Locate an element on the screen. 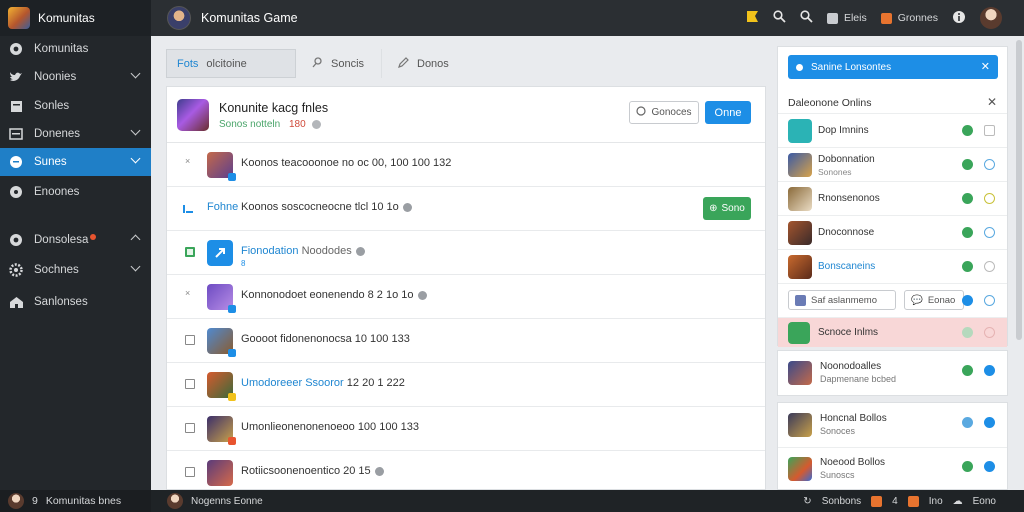 Image resolution: width=1024 pixels, height=512 pixels. footer-user-name: Komunitas bnes is located at coordinates (83, 501).